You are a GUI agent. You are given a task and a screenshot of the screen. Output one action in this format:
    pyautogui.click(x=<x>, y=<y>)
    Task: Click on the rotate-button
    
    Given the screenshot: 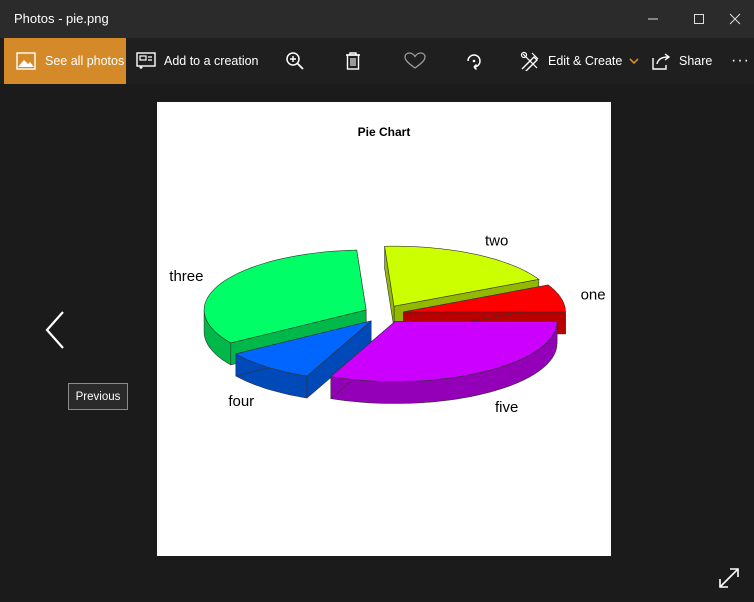 What is the action you would take?
    pyautogui.click(x=474, y=61)
    